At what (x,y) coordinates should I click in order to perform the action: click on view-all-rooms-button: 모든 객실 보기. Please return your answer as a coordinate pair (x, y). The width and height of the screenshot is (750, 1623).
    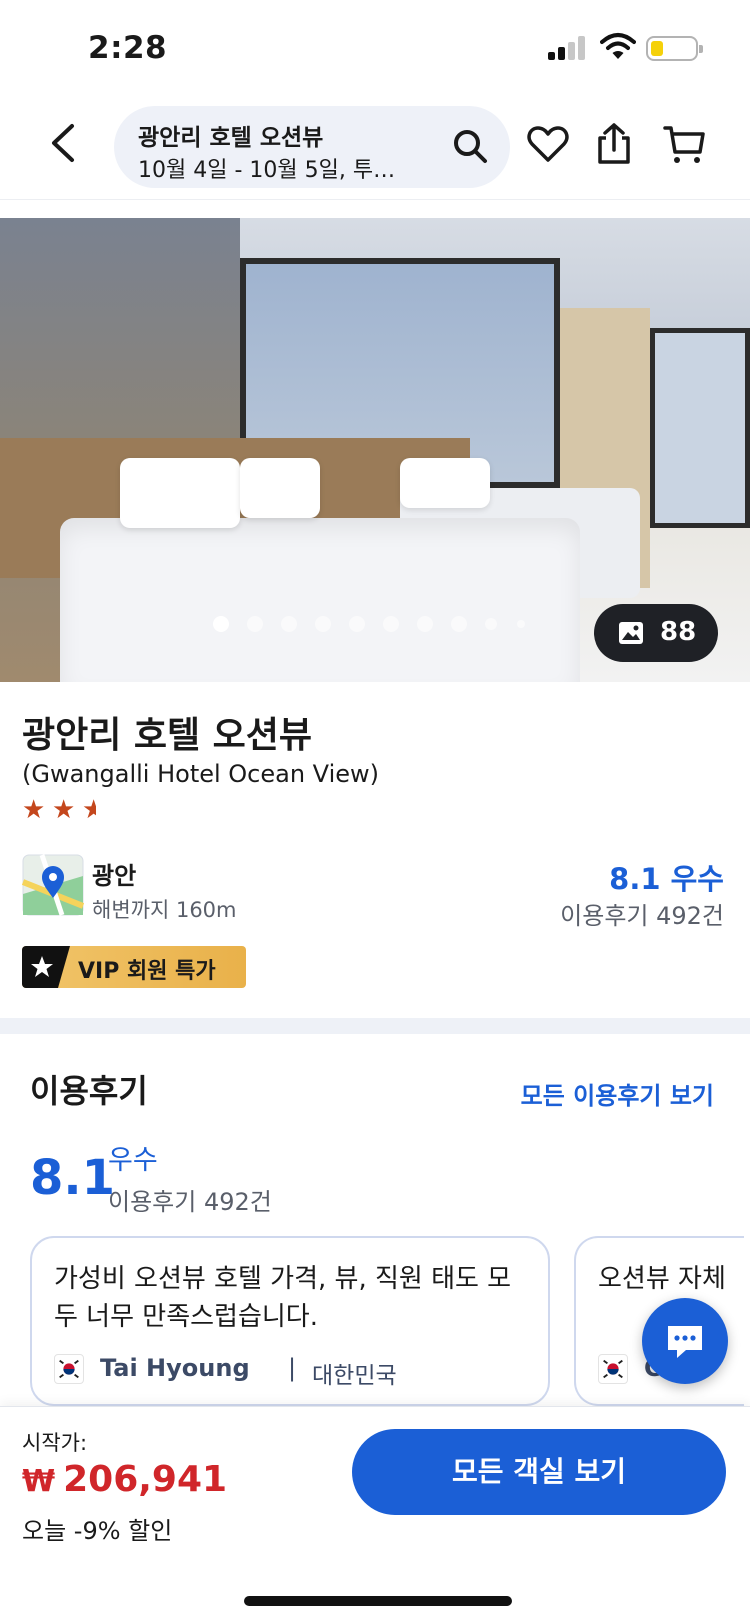
    Looking at the image, I should click on (539, 1472).